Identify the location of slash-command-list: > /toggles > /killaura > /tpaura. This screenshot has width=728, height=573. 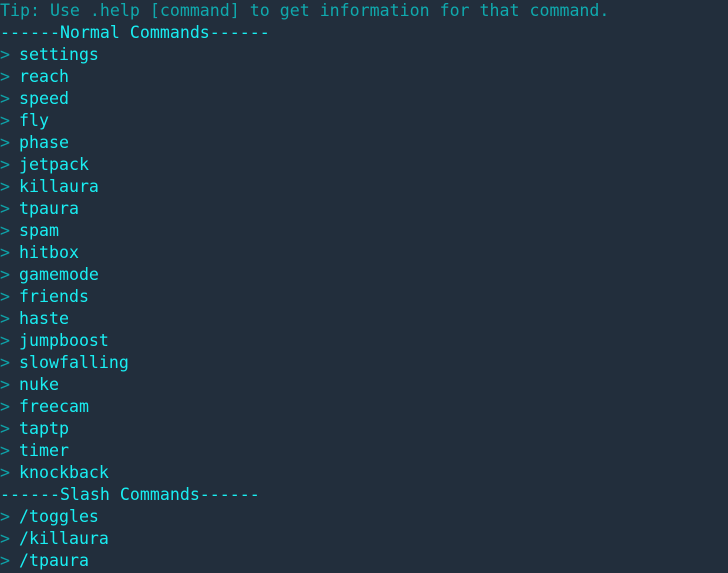
(364, 539).